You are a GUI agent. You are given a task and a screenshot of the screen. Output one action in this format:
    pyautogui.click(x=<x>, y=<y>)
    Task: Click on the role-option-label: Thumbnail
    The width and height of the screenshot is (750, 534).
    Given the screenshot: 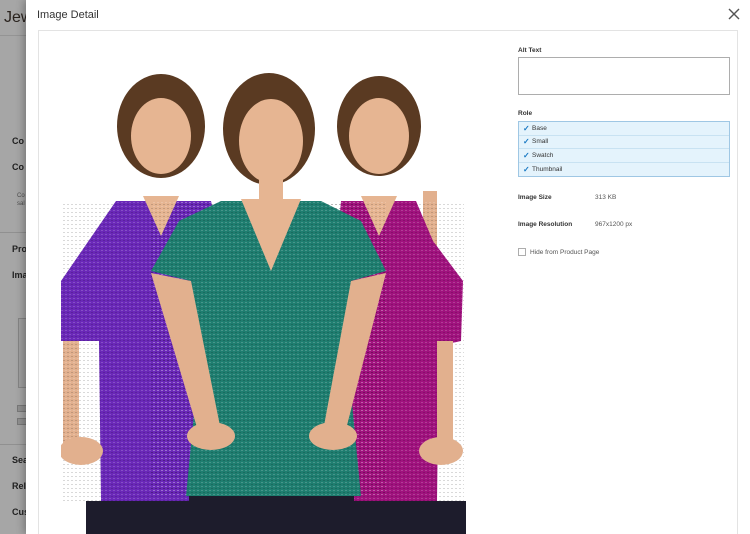 What is the action you would take?
    pyautogui.click(x=547, y=169)
    